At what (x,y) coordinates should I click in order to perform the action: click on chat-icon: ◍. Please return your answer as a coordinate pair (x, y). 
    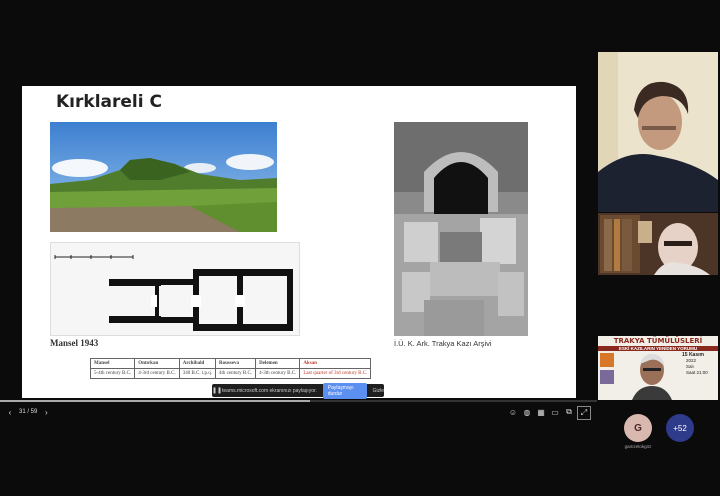
    Looking at the image, I should click on (527, 412).